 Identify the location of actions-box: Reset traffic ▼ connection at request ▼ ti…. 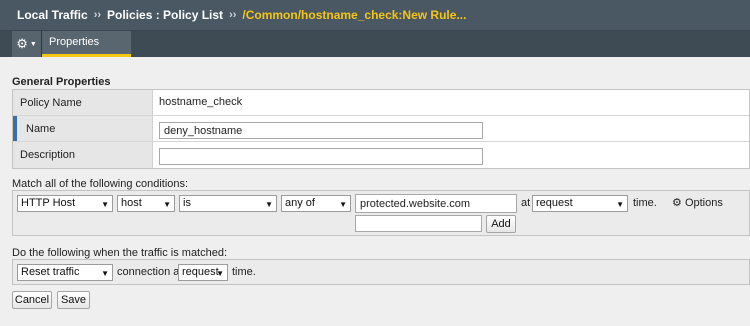
(381, 272).